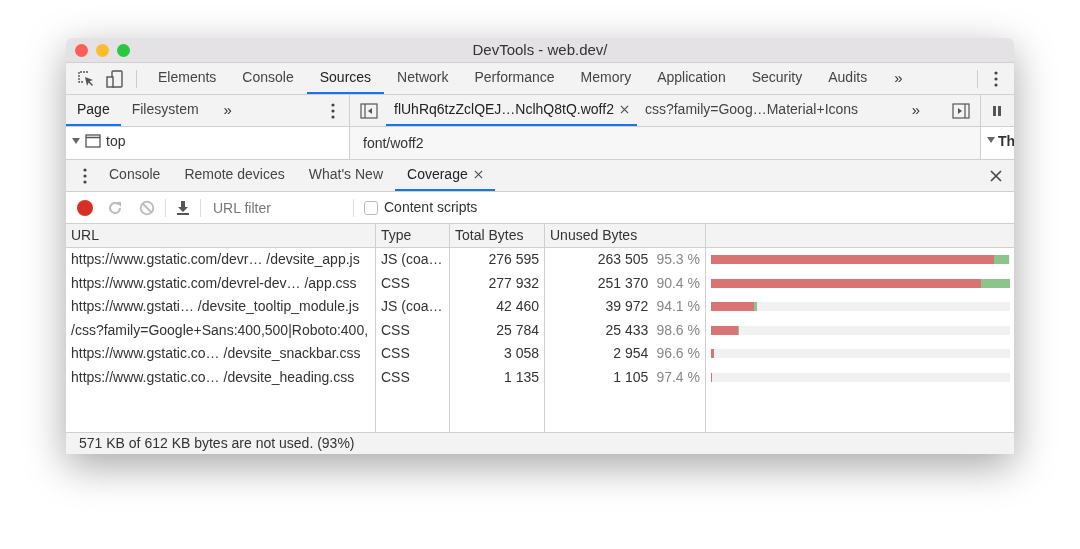 The height and width of the screenshot is (549, 1080). I want to click on tab: Performance, so click(514, 78).